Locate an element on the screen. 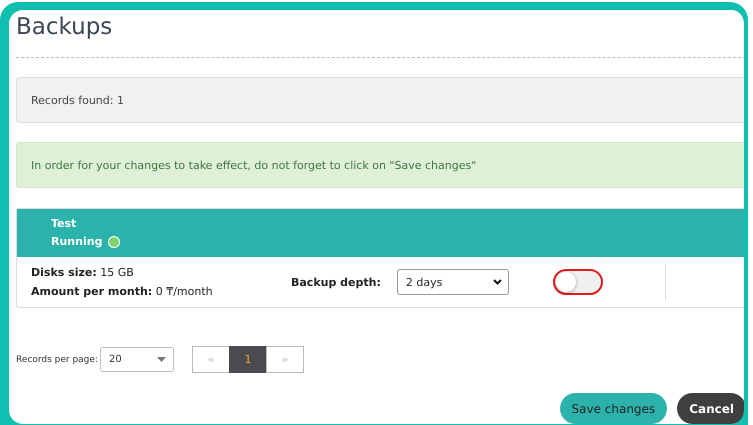 The height and width of the screenshot is (425, 753). amount-per-month-text: Amount per month: 0 ₸/month is located at coordinates (122, 291).